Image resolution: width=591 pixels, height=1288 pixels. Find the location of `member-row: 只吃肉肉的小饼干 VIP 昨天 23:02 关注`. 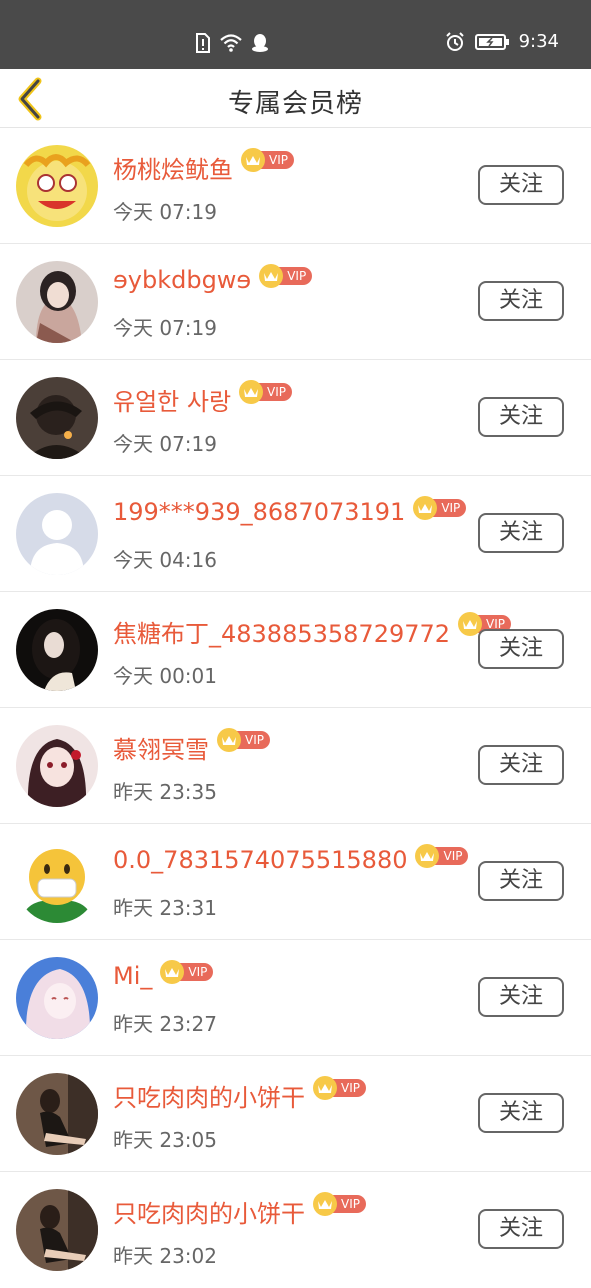

member-row: 只吃肉肉的小饼干 VIP 昨天 23:02 关注 is located at coordinates (295, 1230).